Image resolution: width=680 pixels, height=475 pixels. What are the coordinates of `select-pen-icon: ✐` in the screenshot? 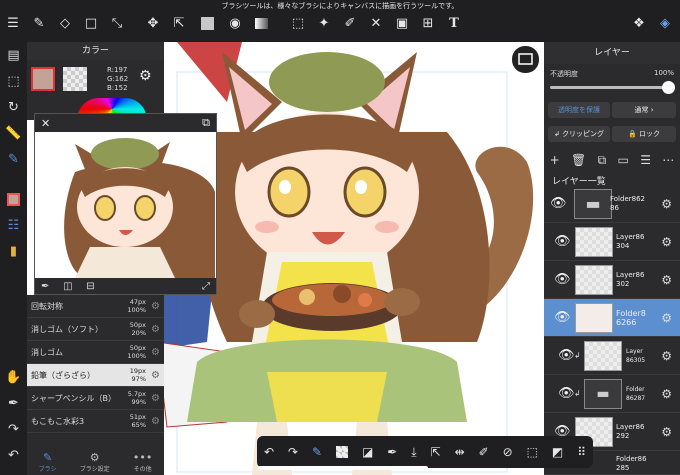 It's located at (350, 23).